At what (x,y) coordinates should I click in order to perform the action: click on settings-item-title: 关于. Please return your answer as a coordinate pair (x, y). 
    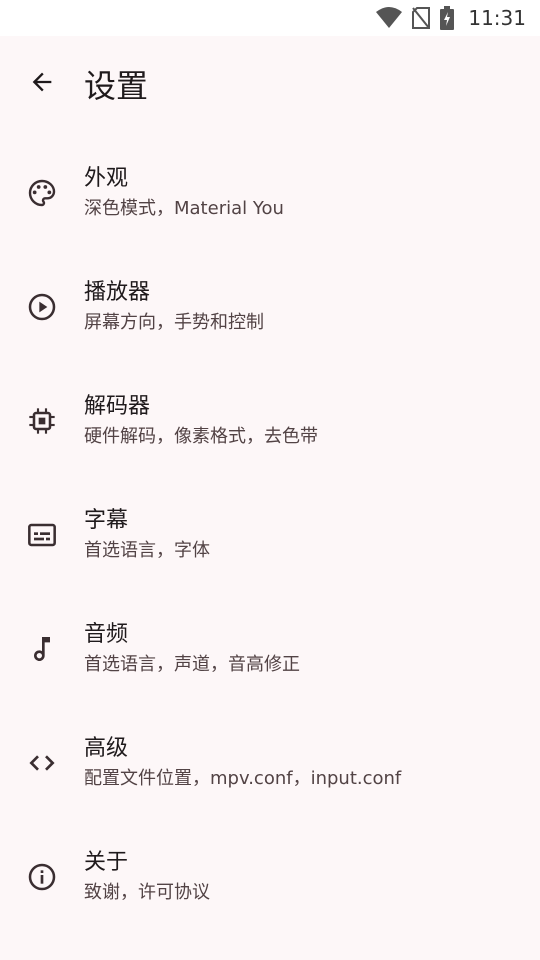
    Looking at the image, I should click on (106, 862).